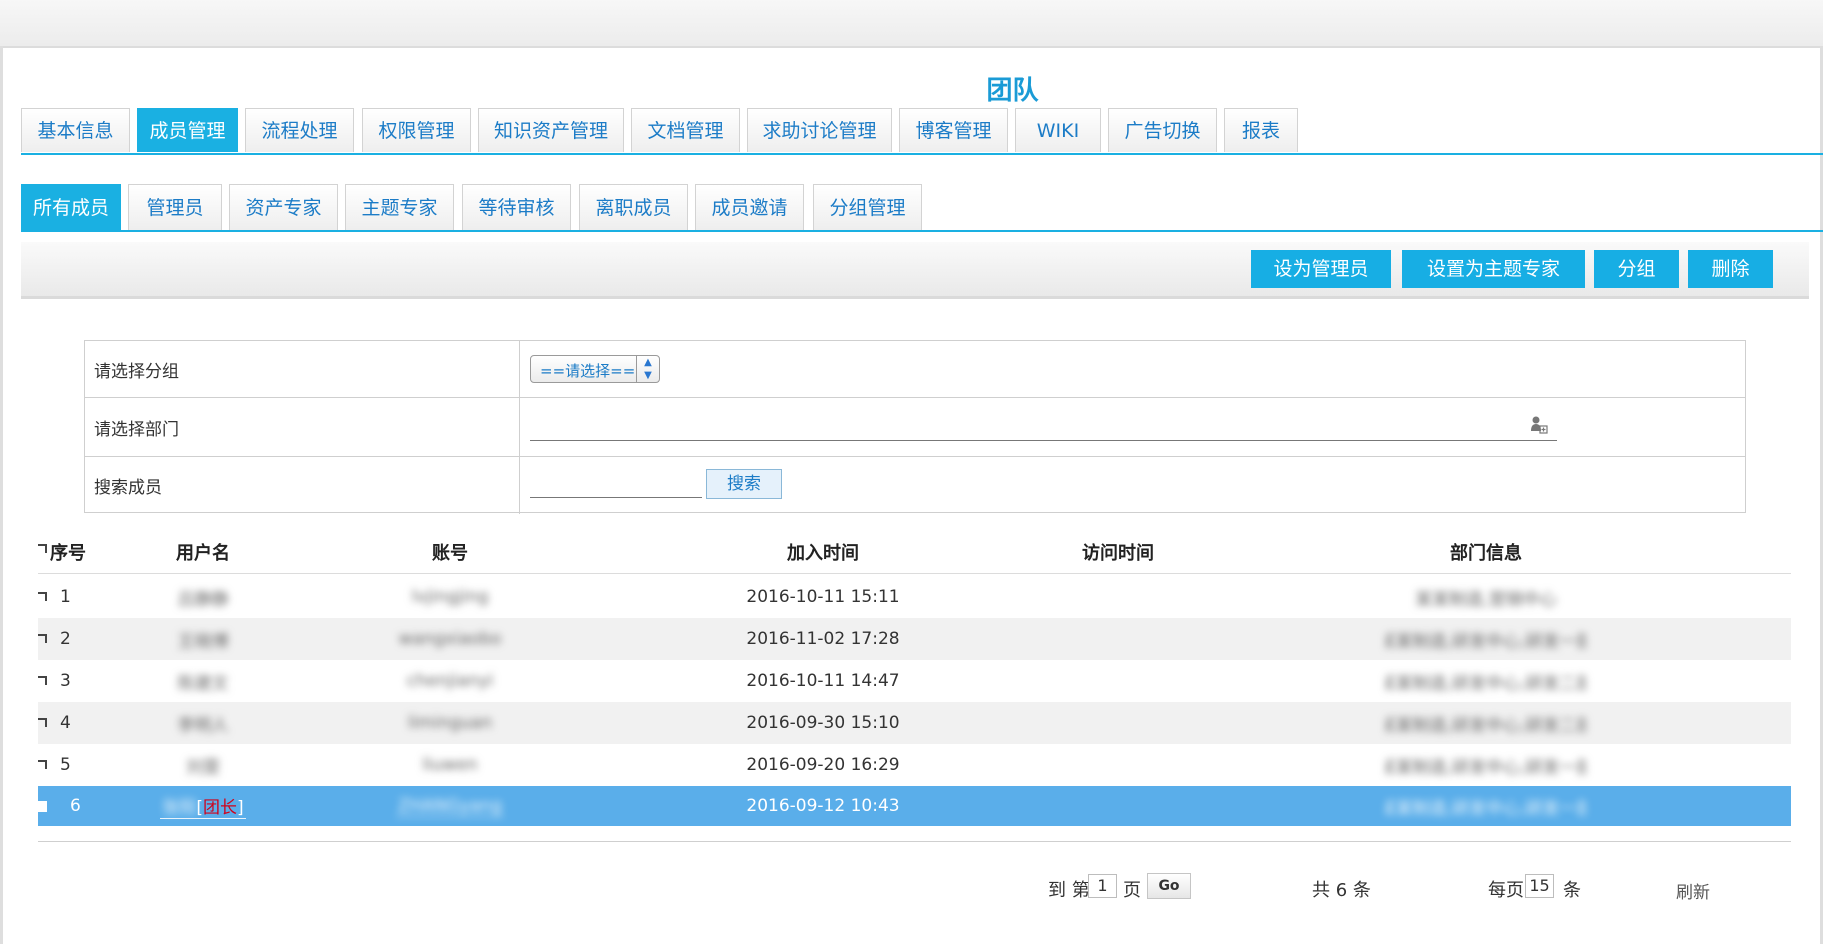  Describe the element at coordinates (450, 597) in the screenshot. I see `row-account: lvjingjing` at that location.